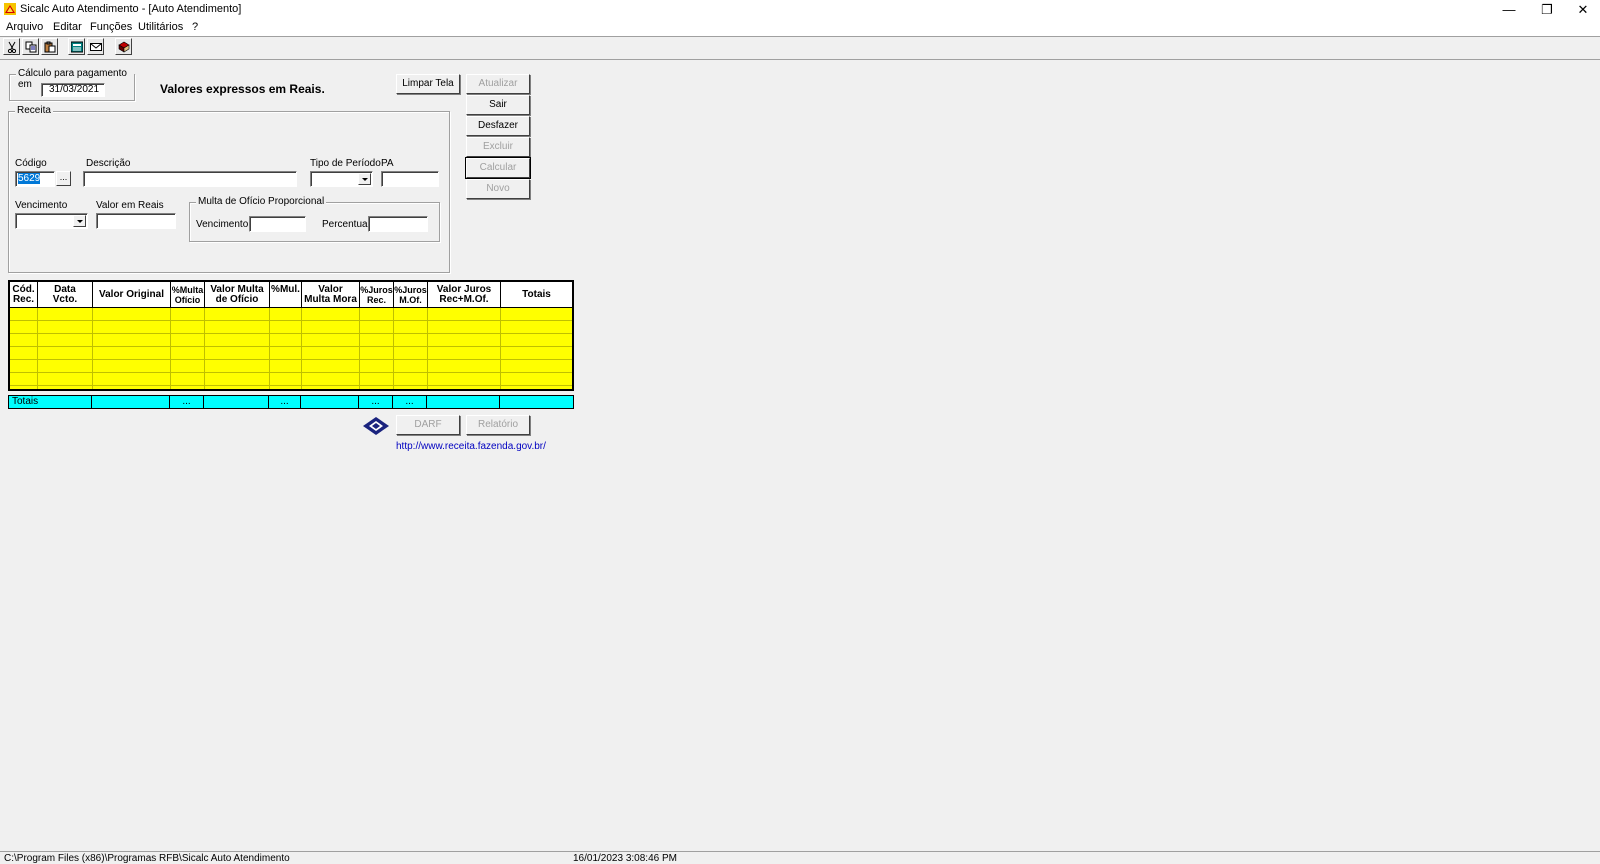 This screenshot has height=864, width=1600. Describe the element at coordinates (242, 89) in the screenshot. I see `valores-reais-label: Valores expressos em Reais.` at that location.